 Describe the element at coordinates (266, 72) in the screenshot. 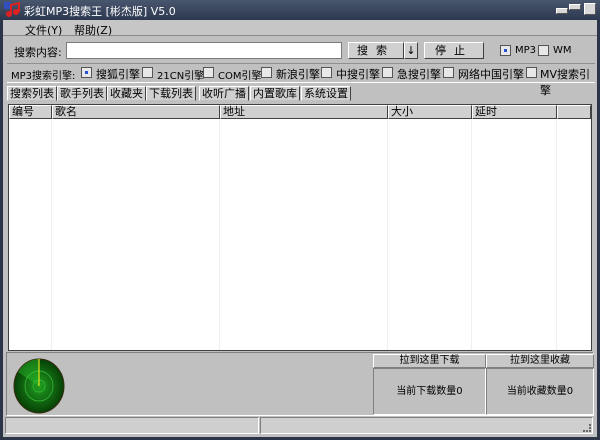

I see `engine-sina-checkbox` at that location.